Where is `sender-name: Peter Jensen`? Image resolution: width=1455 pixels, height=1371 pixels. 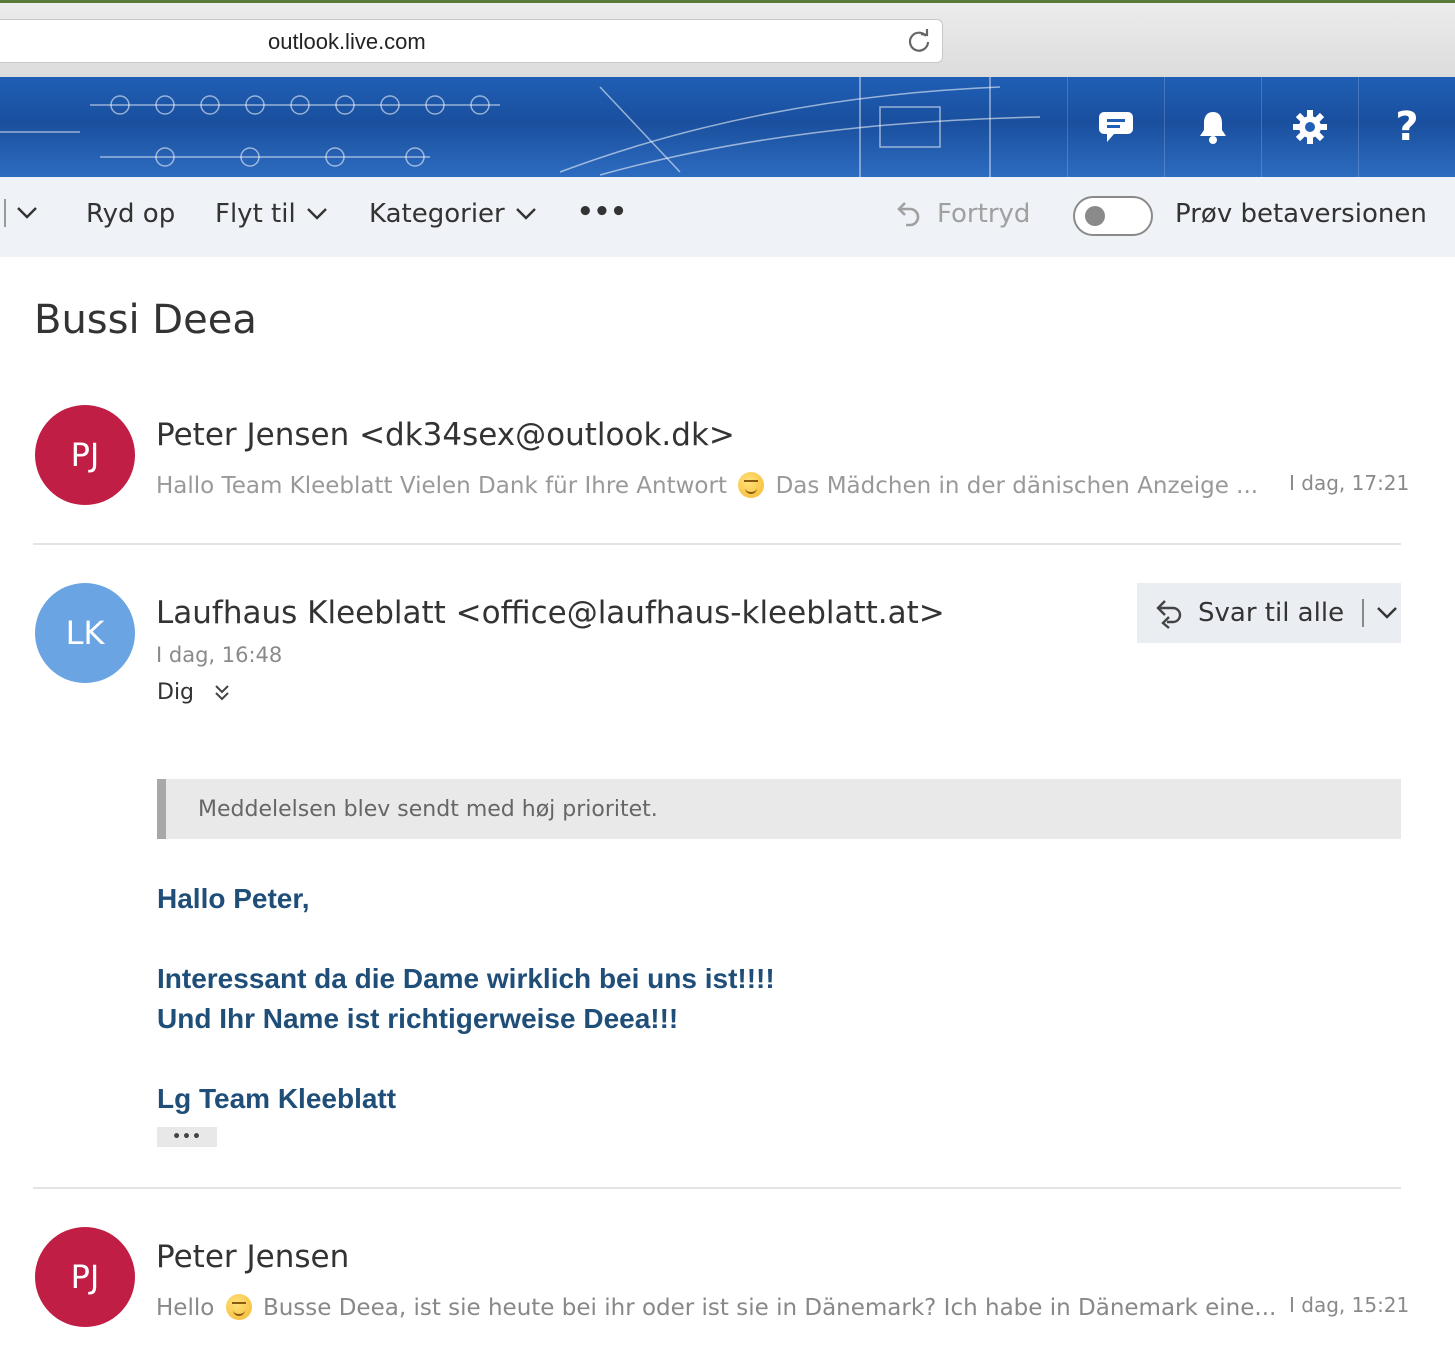 sender-name: Peter Jensen is located at coordinates (253, 1257).